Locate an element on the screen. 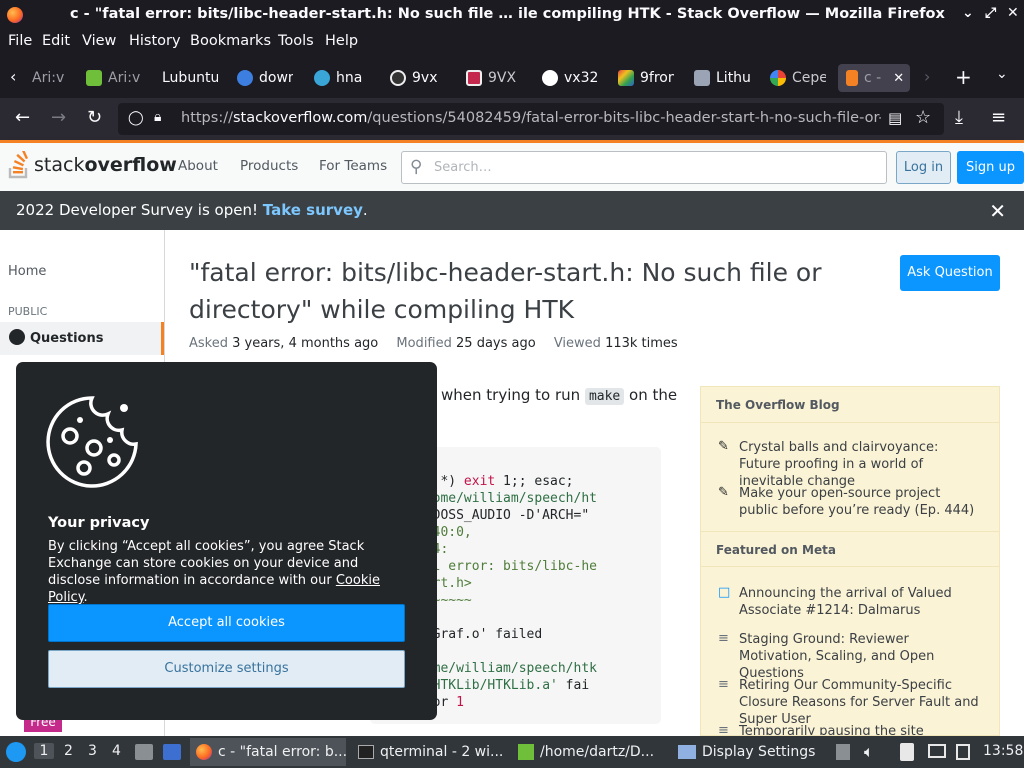  new-tab-icon: + is located at coordinates (963, 77).